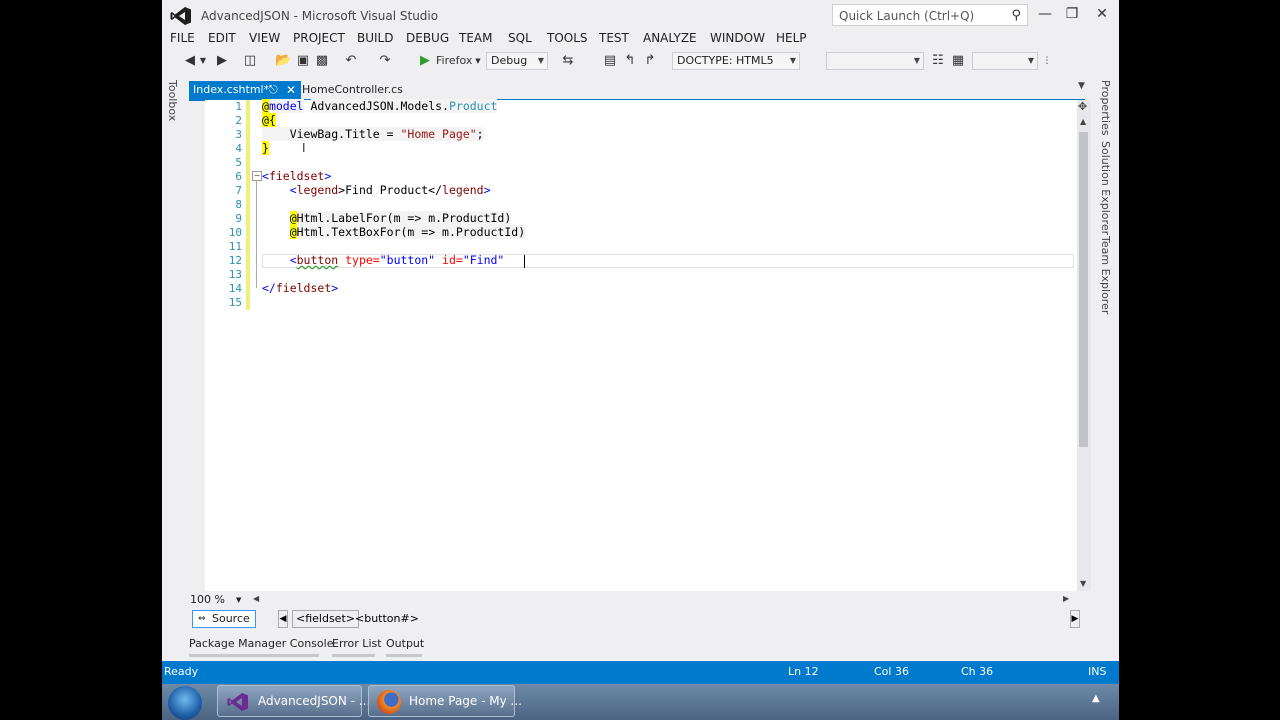  What do you see at coordinates (568, 61) in the screenshot?
I see `browser-link-icon: ⇆` at bounding box center [568, 61].